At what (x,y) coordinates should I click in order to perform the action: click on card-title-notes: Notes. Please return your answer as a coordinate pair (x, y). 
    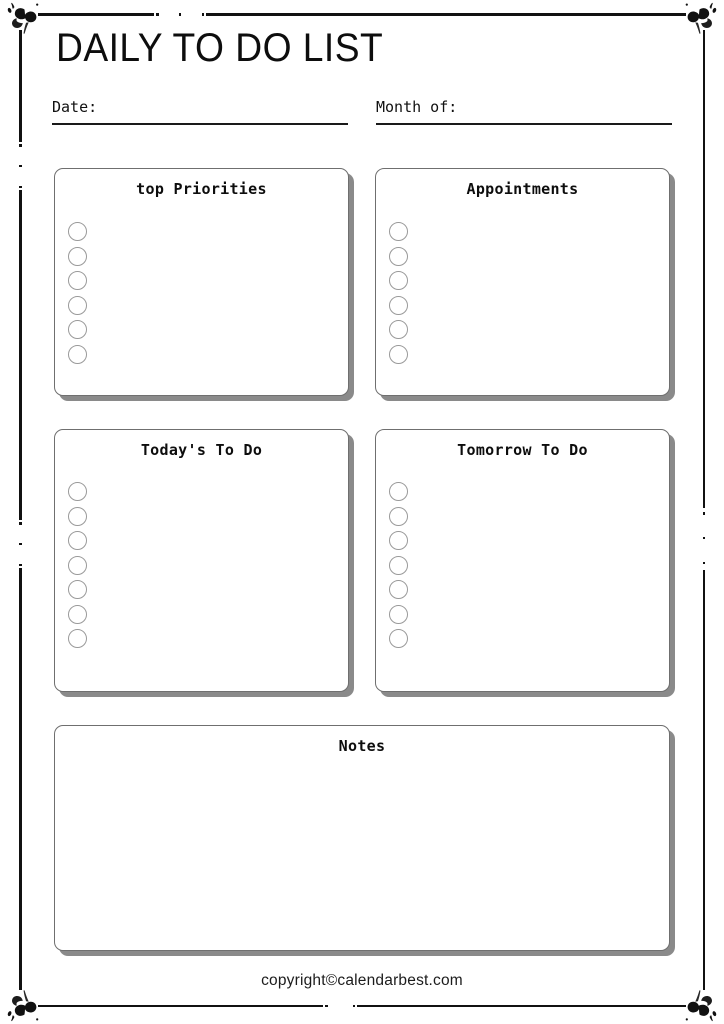
    Looking at the image, I should click on (362, 746).